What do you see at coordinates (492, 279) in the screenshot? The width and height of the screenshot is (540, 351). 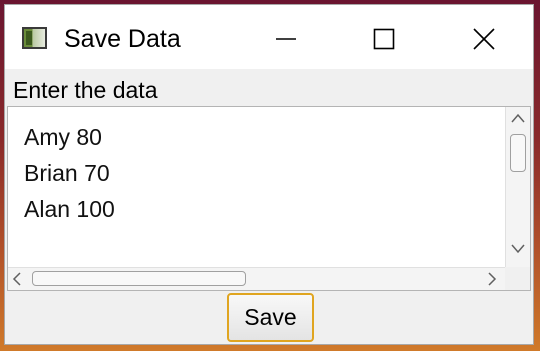 I see `scroll-right-icon` at bounding box center [492, 279].